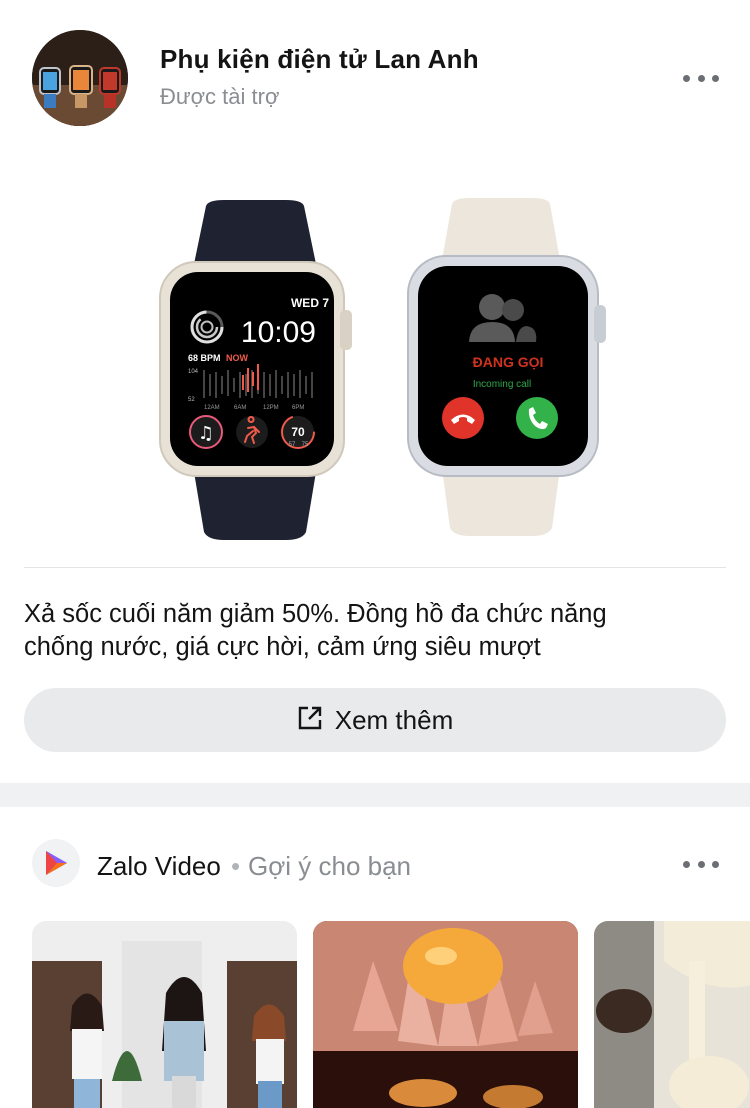 This screenshot has height=1108, width=750. What do you see at coordinates (56, 863) in the screenshot?
I see `zalo-video-logo-icon` at bounding box center [56, 863].